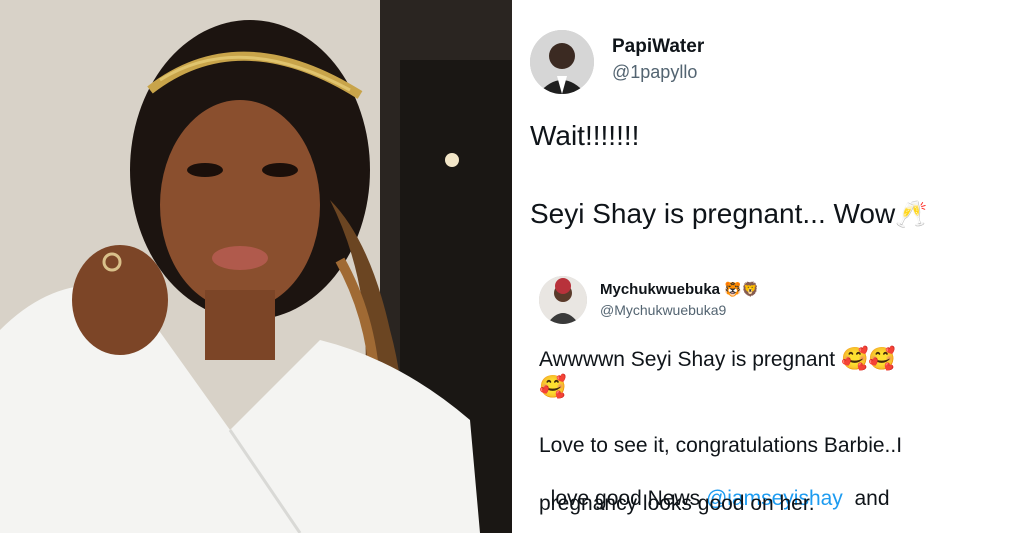 The image size is (1024, 533). What do you see at coordinates (553, 386) in the screenshot?
I see `quoted-tweet-emoji-line: 🥰` at bounding box center [553, 386].